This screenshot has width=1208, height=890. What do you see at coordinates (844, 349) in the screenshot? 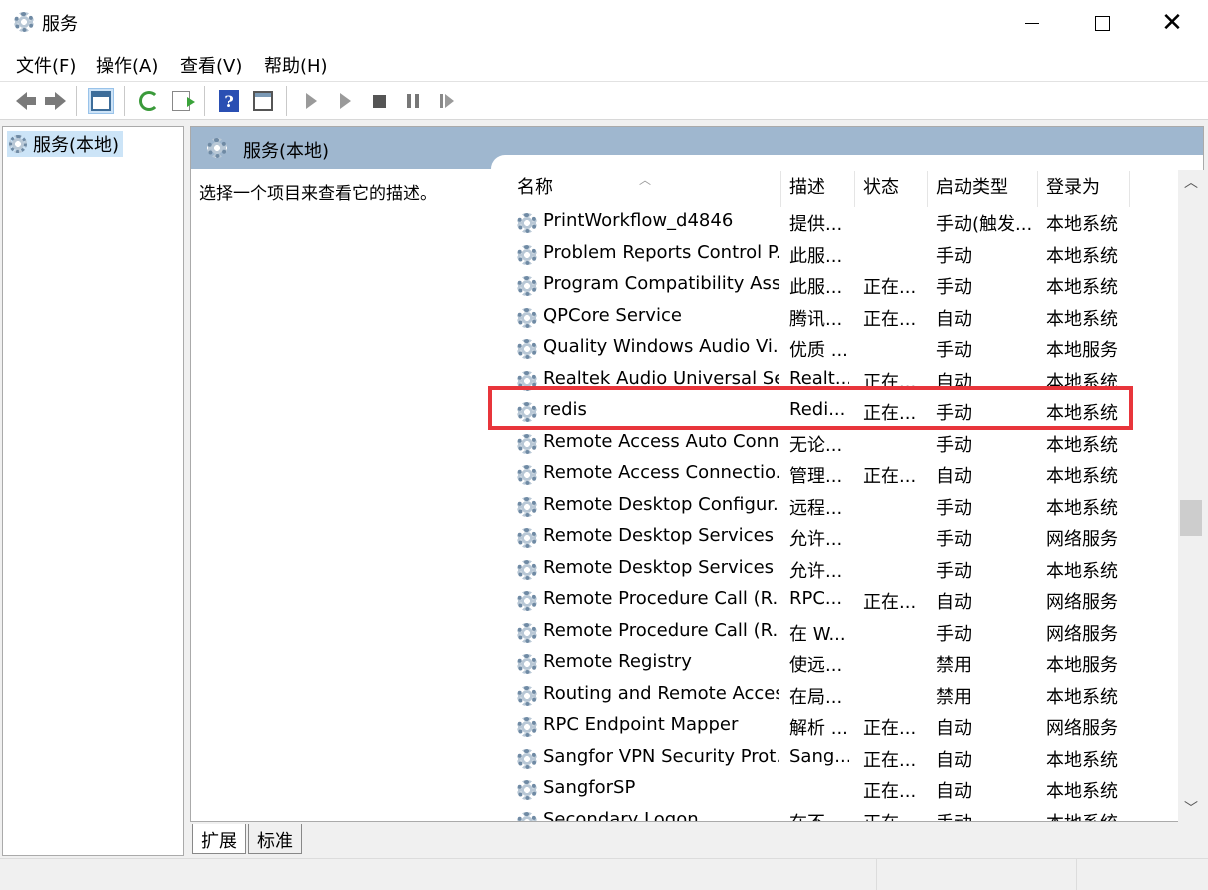
I see `service-row: Quality Windows Audio Vi... 优质 ... 手动 本地服务` at bounding box center [844, 349].